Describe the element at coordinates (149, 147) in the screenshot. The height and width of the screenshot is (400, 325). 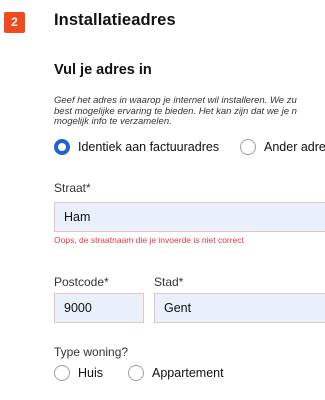
I see `radio-label: Identiek aan factuuradres` at that location.